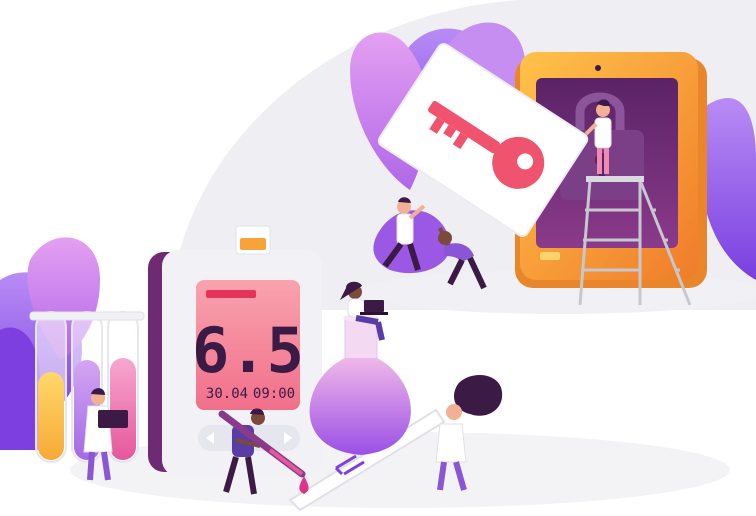  Describe the element at coordinates (248, 350) in the screenshot. I see `meter-reading: 6.5` at that location.